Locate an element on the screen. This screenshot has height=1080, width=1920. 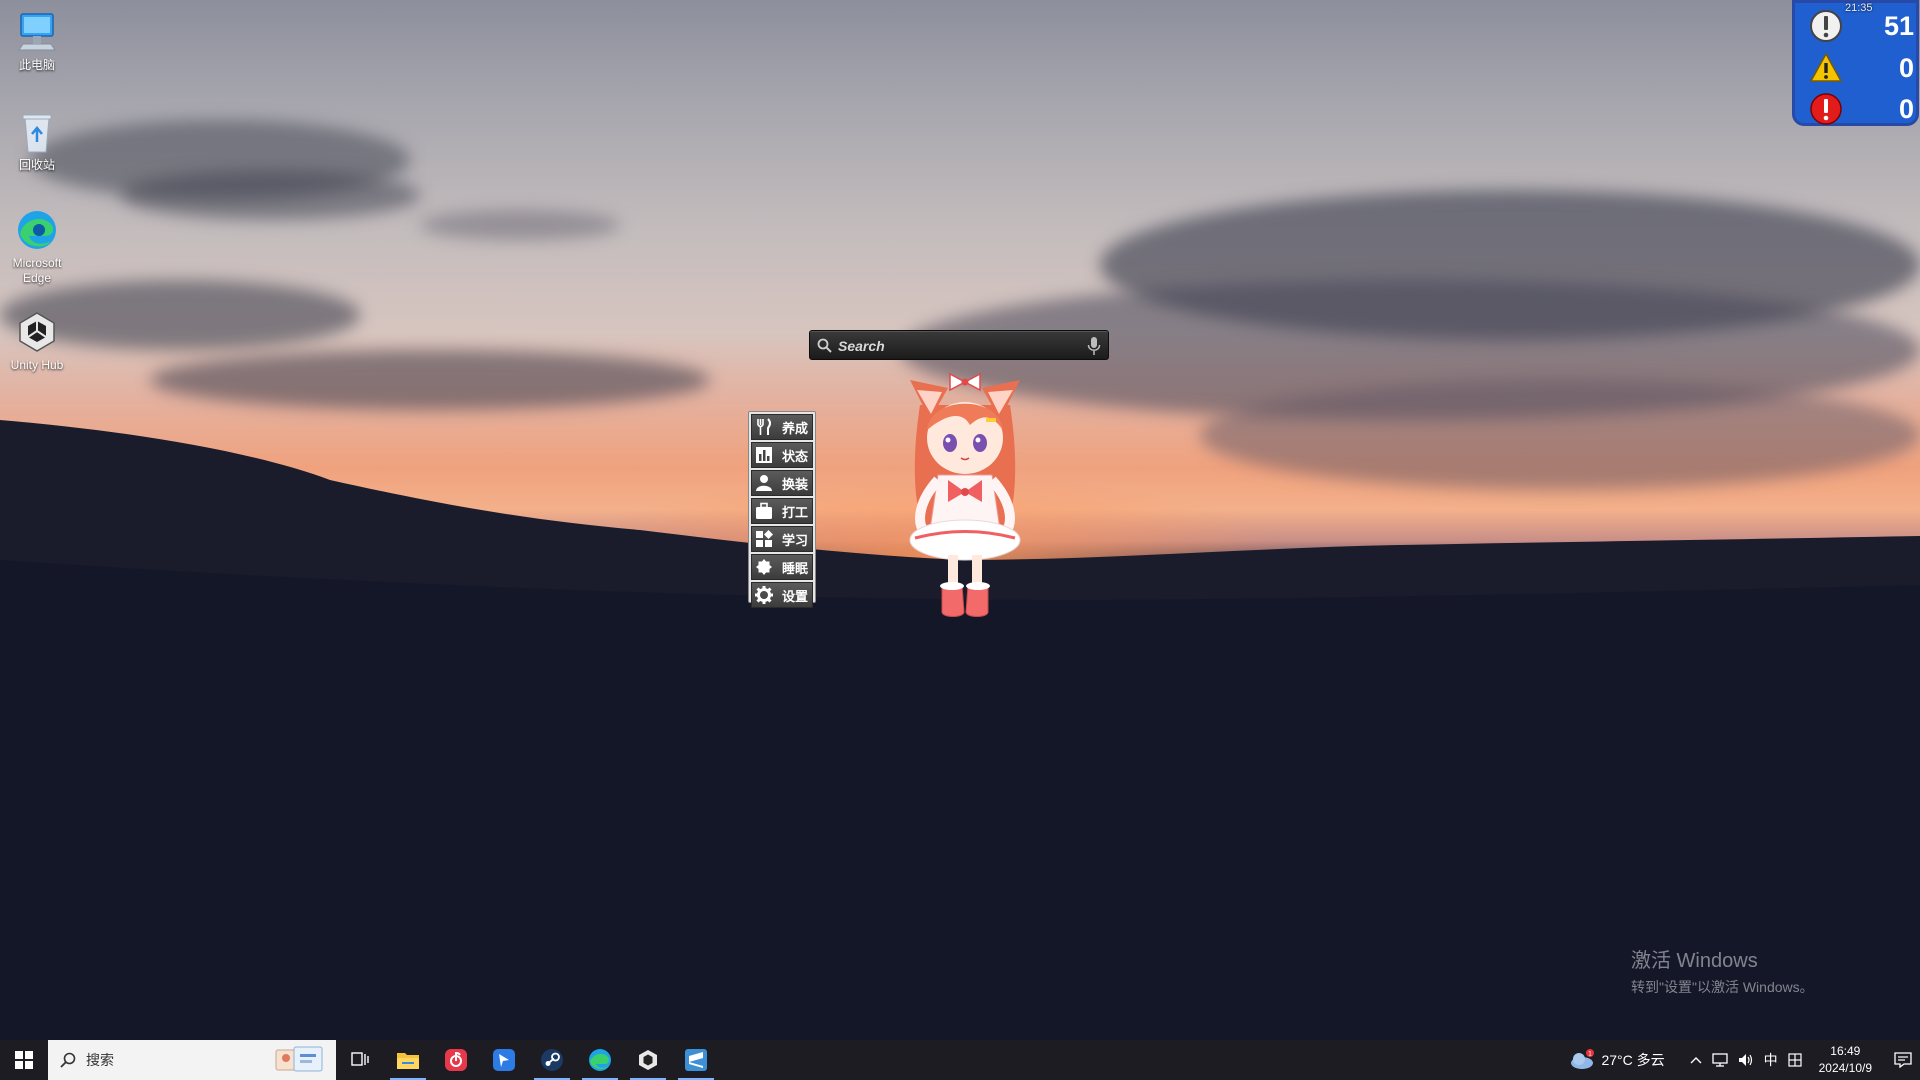
taskbar-app-file-explorer is located at coordinates (408, 1060).